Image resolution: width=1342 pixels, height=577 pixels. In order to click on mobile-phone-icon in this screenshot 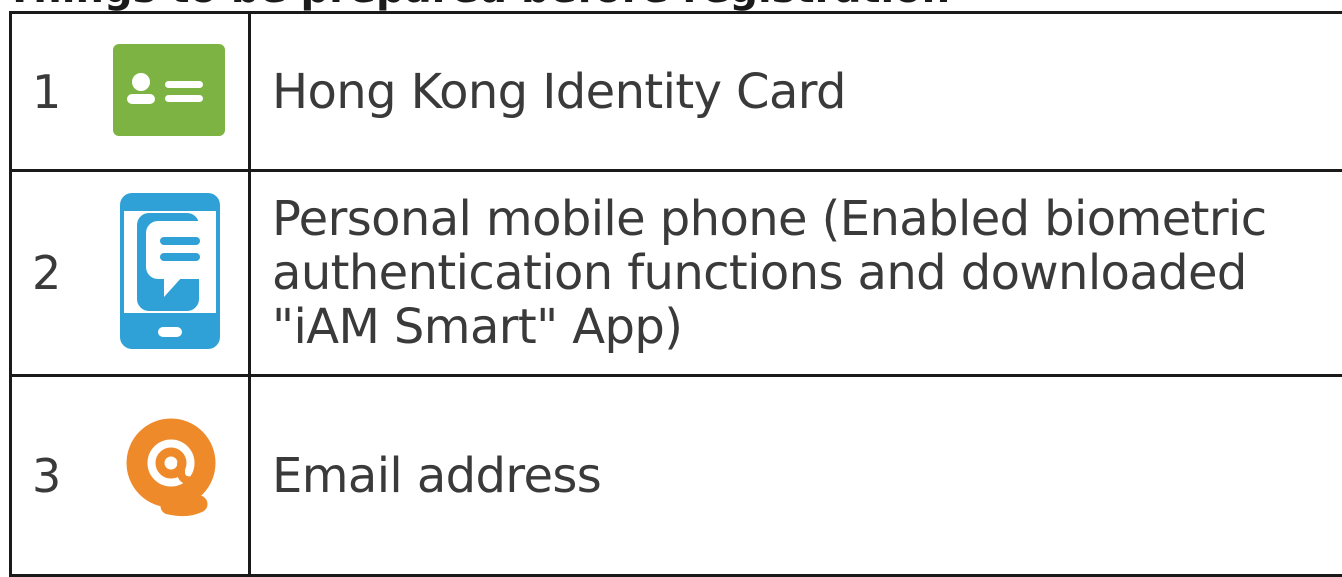, I will do `click(170, 273)`.